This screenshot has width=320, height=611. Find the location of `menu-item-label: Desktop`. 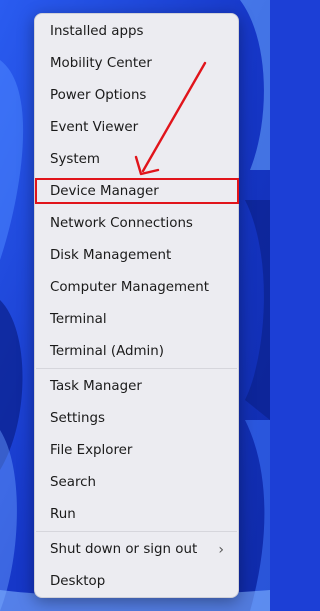

menu-item-label: Desktop is located at coordinates (78, 581).